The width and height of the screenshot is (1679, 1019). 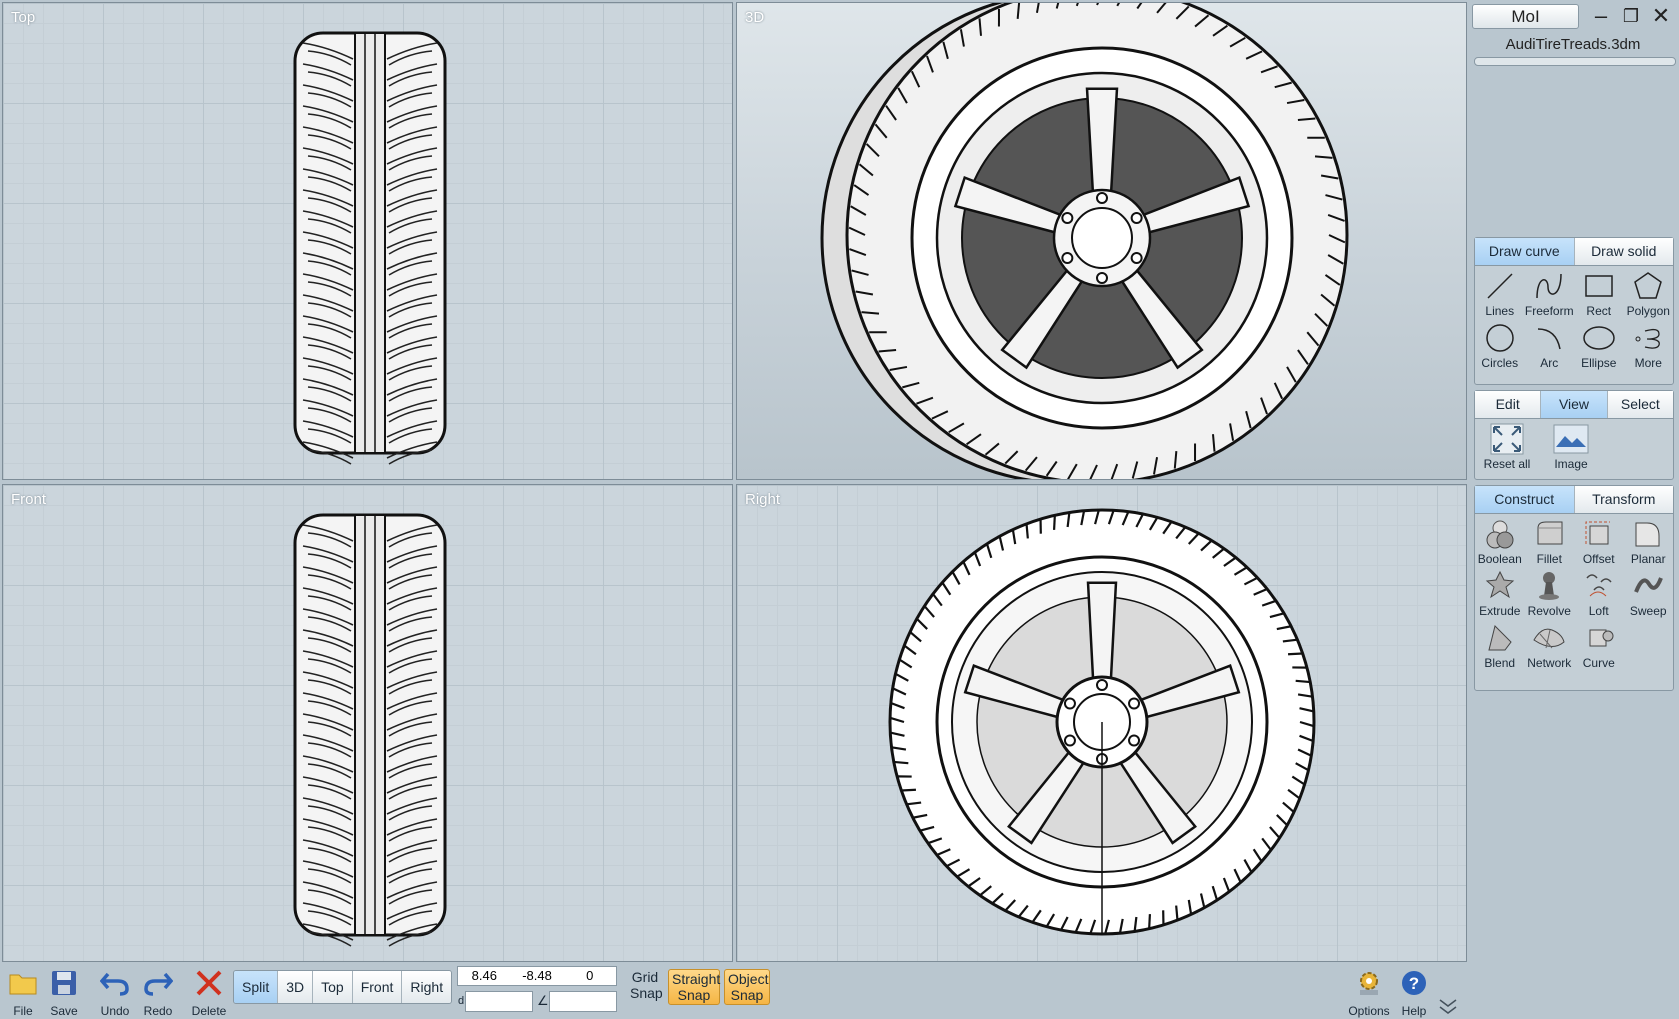 I want to click on redo-button: Redo, so click(x=158, y=990).